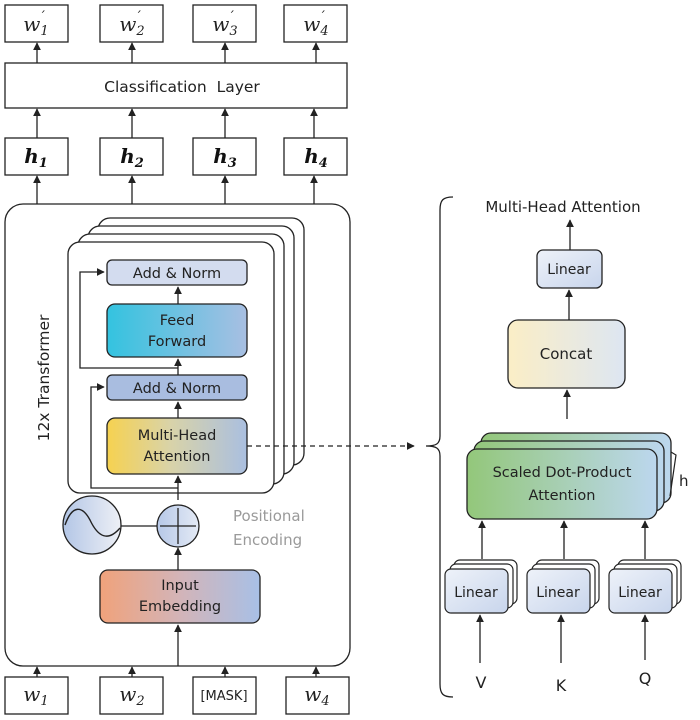 This screenshot has width=700, height=720. I want to click on detail-brace, so click(439, 447).